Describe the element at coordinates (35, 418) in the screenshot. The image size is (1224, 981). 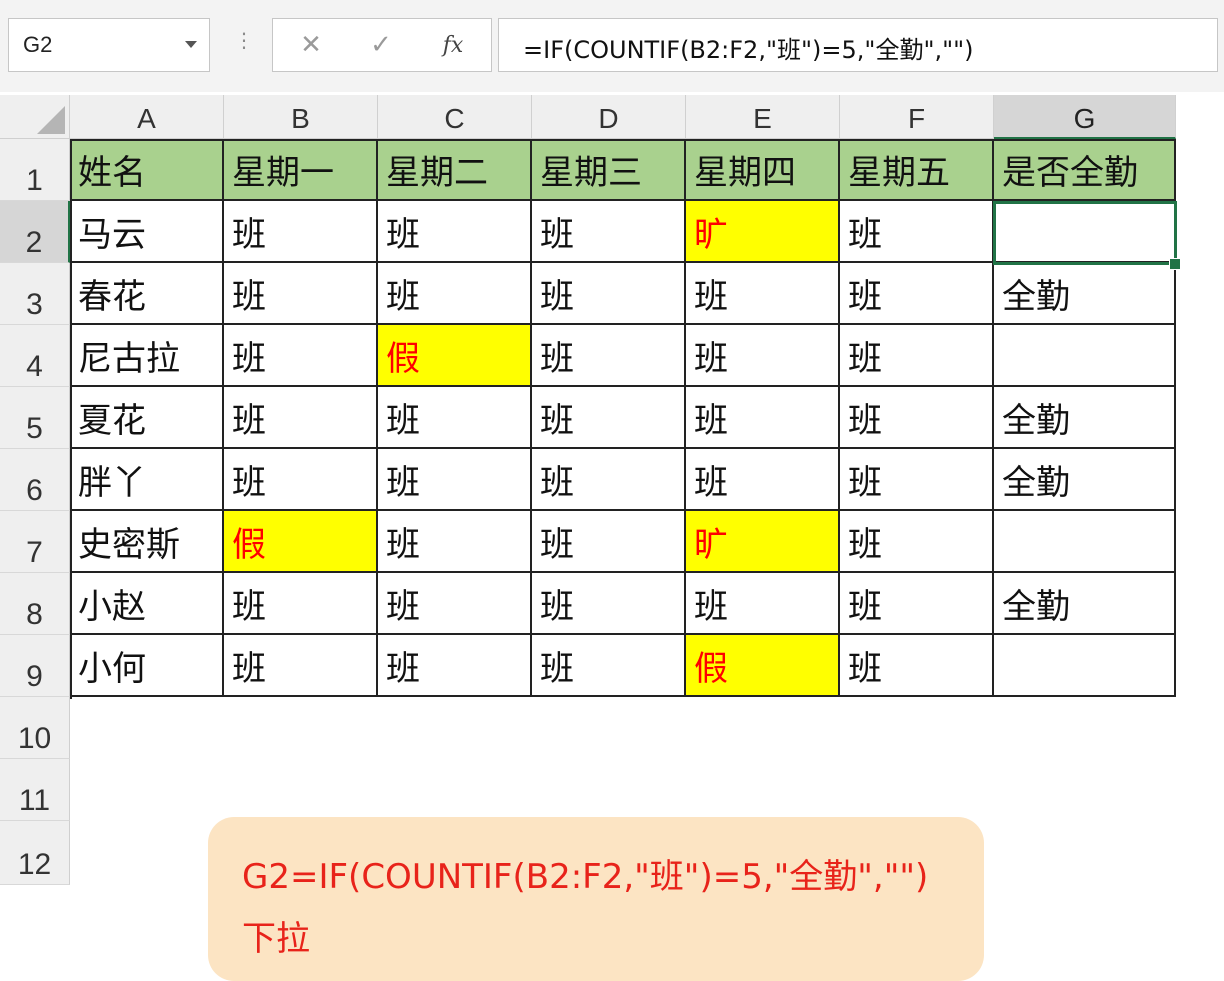
I see `row-header-5: 5` at that location.